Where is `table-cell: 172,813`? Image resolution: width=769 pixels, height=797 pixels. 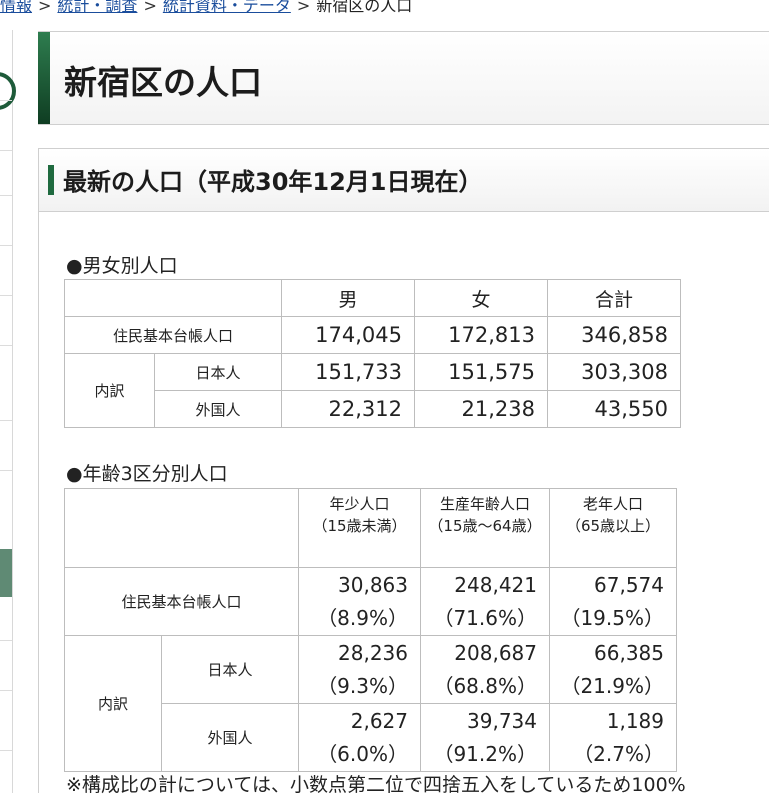
table-cell: 172,813 is located at coordinates (481, 335).